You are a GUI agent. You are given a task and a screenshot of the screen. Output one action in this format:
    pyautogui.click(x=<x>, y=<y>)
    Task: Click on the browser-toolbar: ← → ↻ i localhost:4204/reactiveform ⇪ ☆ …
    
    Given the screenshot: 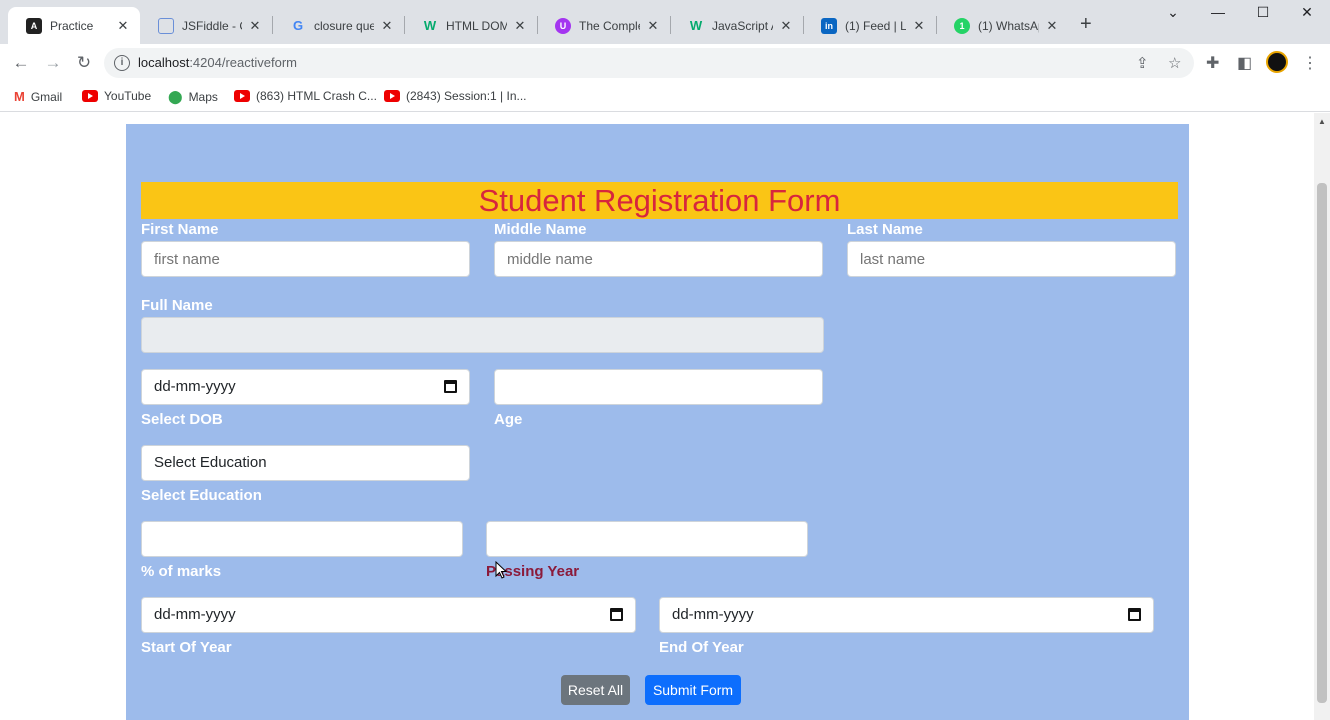 What is the action you would take?
    pyautogui.click(x=665, y=63)
    